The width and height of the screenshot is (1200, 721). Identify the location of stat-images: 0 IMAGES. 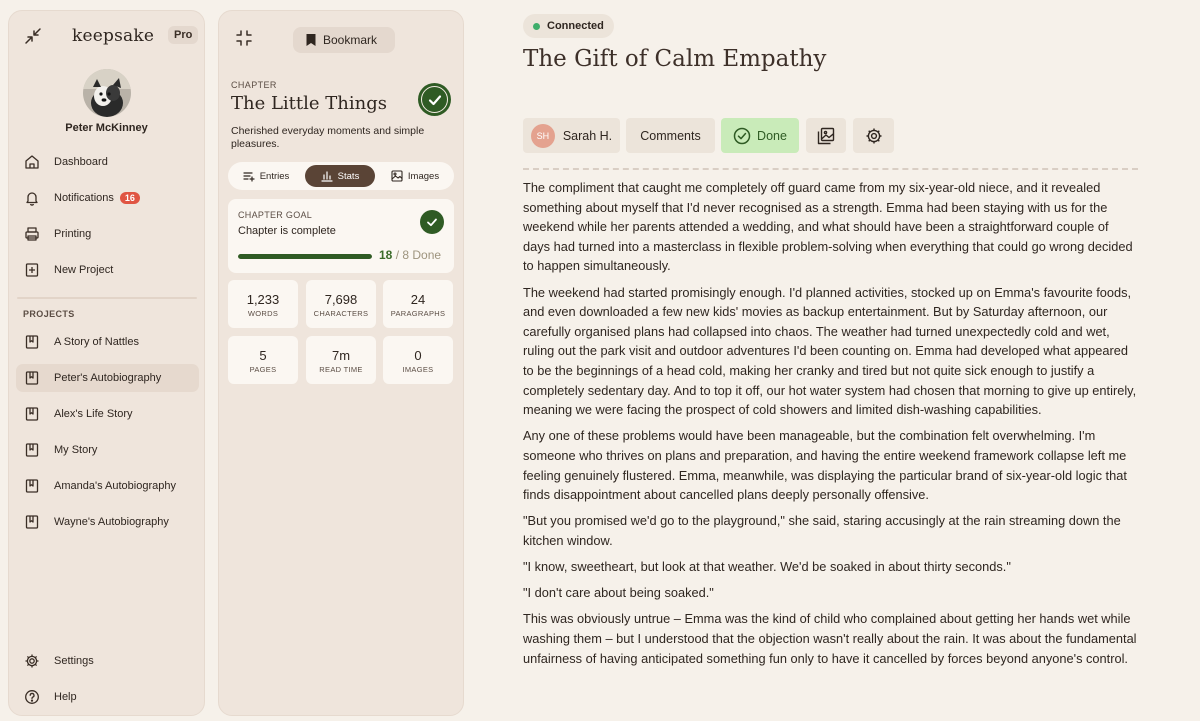
(418, 360).